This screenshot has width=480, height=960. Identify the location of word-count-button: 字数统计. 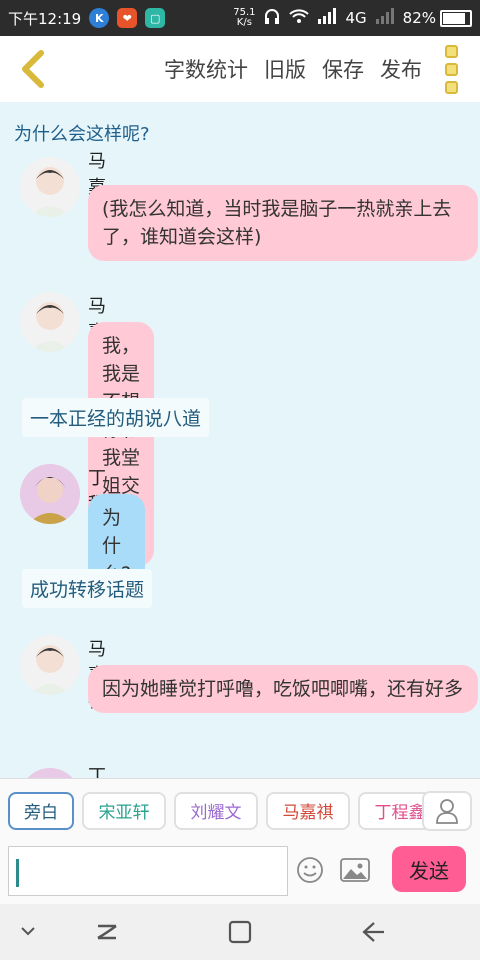
(206, 69).